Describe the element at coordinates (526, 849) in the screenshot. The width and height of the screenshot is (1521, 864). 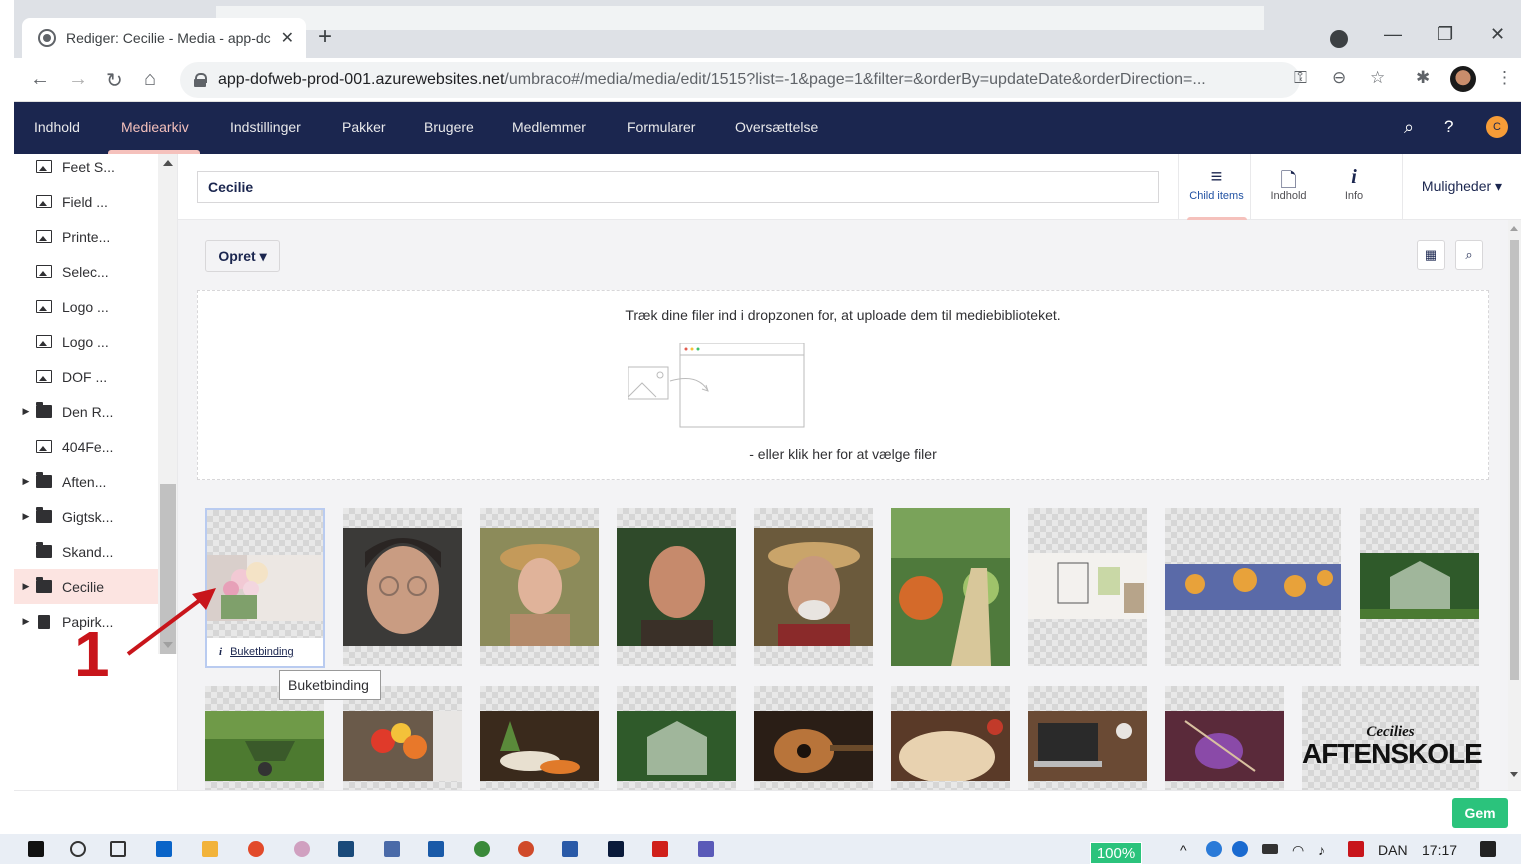
I see `powerpoint-icon` at that location.